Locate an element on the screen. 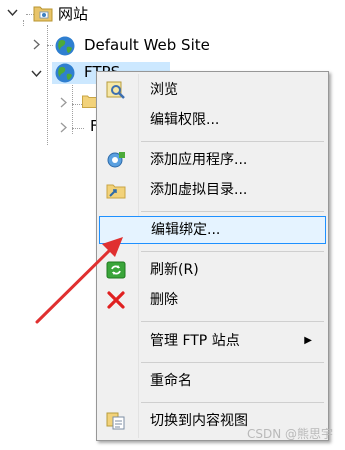  annotation-arrow is located at coordinates (79, 280).